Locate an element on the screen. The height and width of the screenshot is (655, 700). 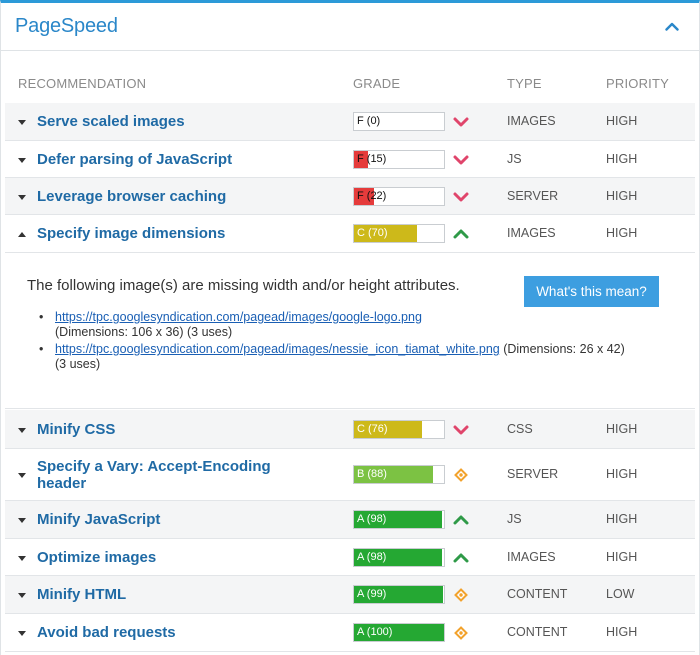
grade-bar: A (100) is located at coordinates (399, 632).